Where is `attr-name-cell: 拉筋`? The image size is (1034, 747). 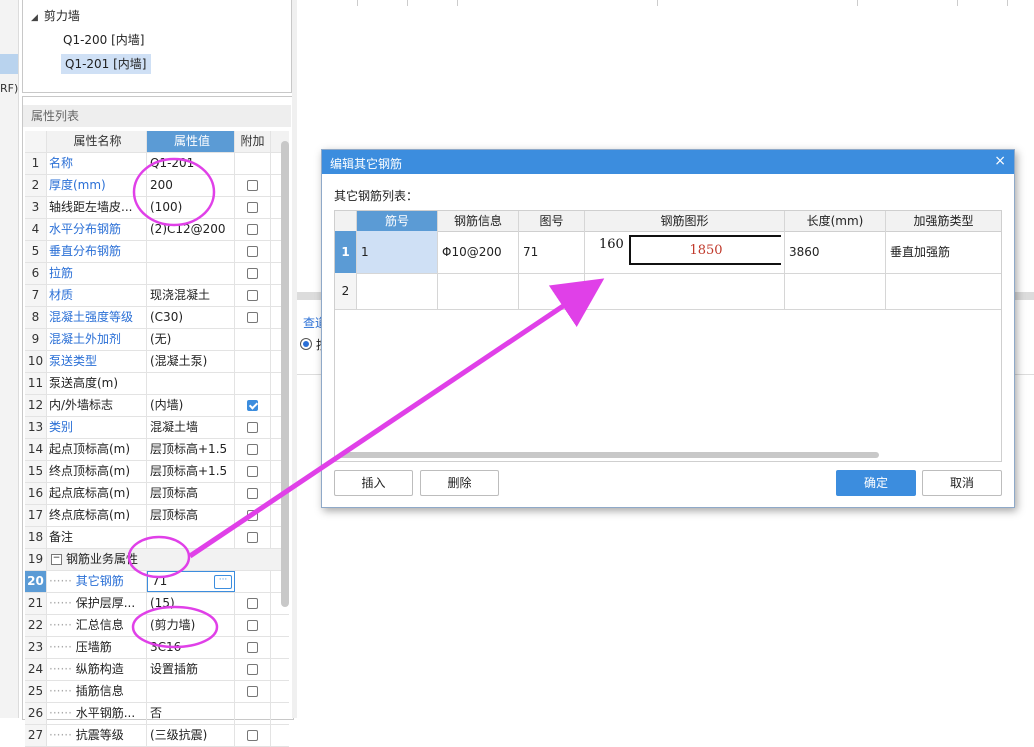
attr-name-cell: 拉筋 is located at coordinates (97, 273).